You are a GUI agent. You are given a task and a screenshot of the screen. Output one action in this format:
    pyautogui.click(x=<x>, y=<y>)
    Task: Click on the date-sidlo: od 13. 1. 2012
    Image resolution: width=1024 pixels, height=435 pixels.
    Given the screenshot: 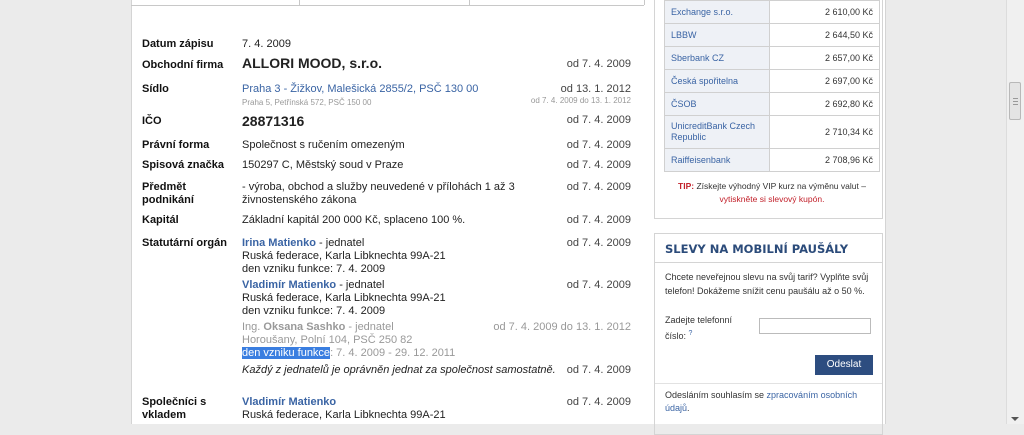 What is the action you would take?
    pyautogui.click(x=595, y=89)
    